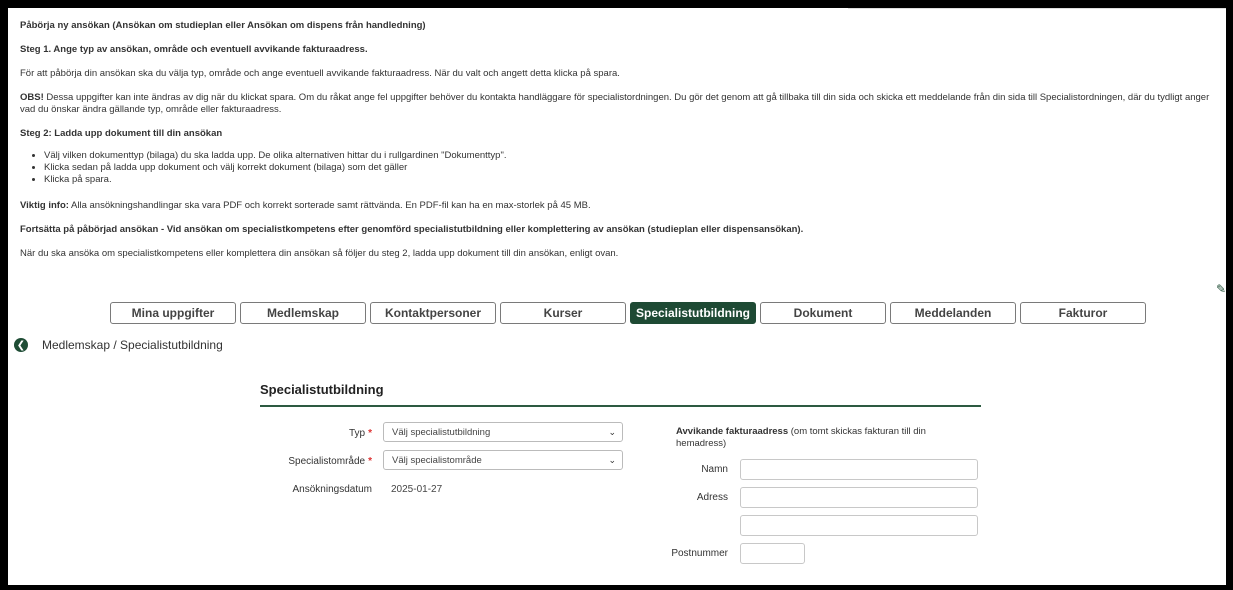 The height and width of the screenshot is (590, 1233). I want to click on datum-label: Ansökningsdatum, so click(332, 489).